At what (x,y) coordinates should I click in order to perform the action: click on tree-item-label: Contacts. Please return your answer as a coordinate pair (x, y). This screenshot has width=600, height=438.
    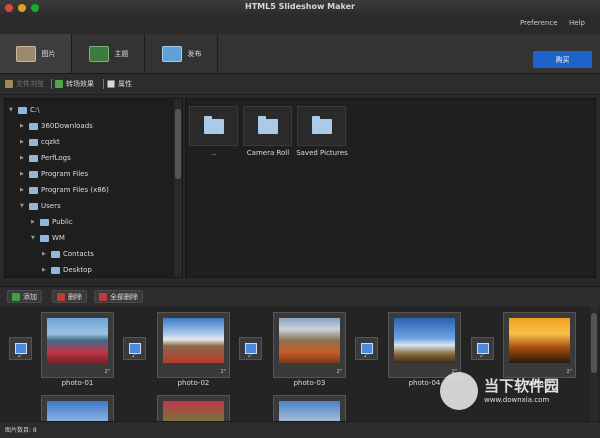
    Looking at the image, I should click on (78, 254).